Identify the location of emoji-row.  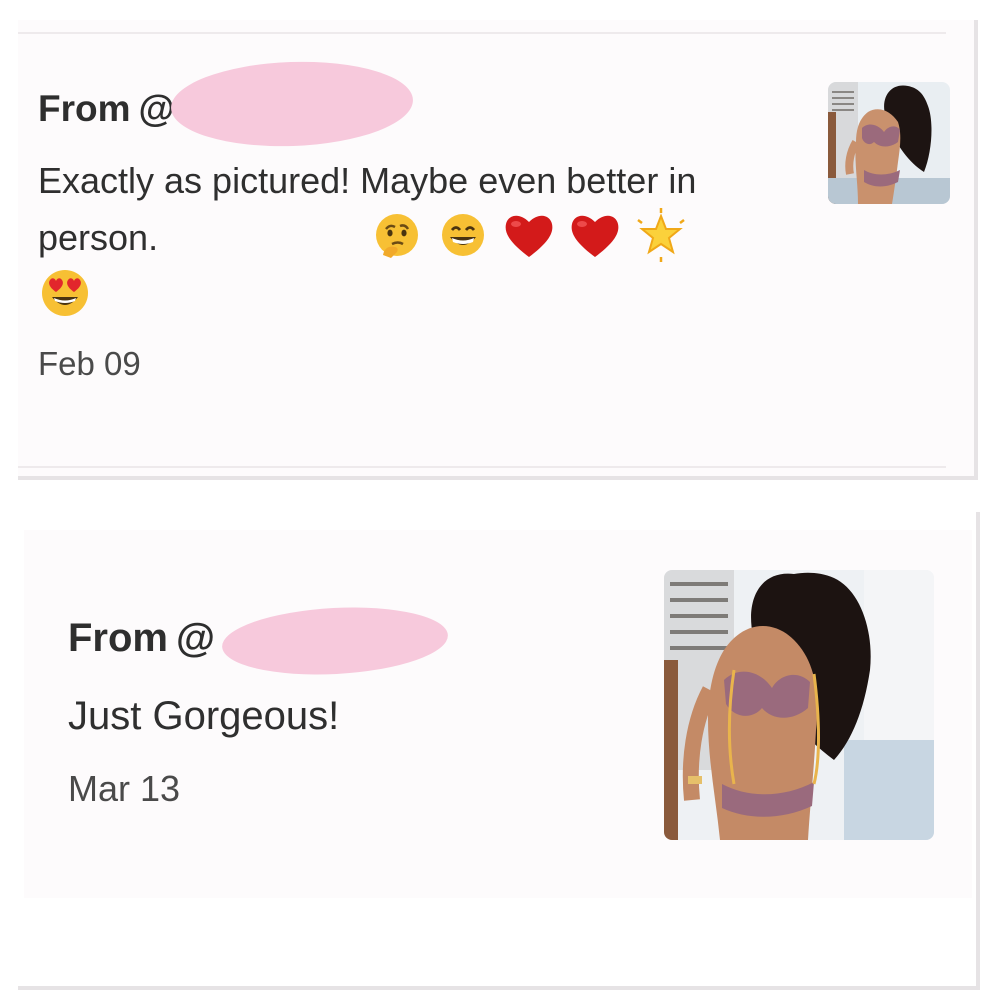
(529, 235).